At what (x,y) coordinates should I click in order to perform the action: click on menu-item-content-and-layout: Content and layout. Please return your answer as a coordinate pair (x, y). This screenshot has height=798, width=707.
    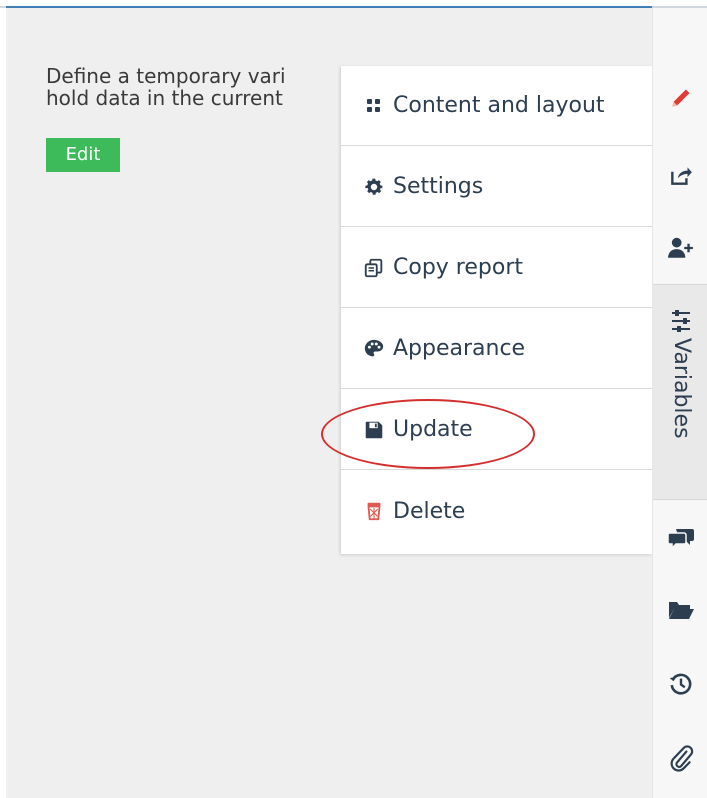
    Looking at the image, I should click on (496, 106).